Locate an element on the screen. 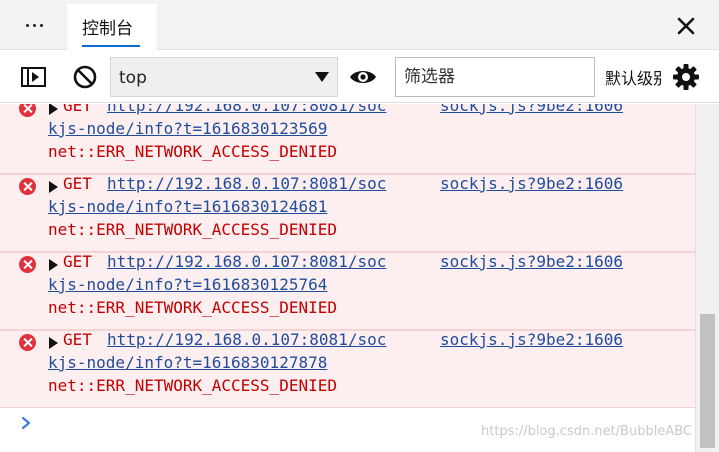 This screenshot has height=452, width=719. chevron-right-icon is located at coordinates (26, 423).